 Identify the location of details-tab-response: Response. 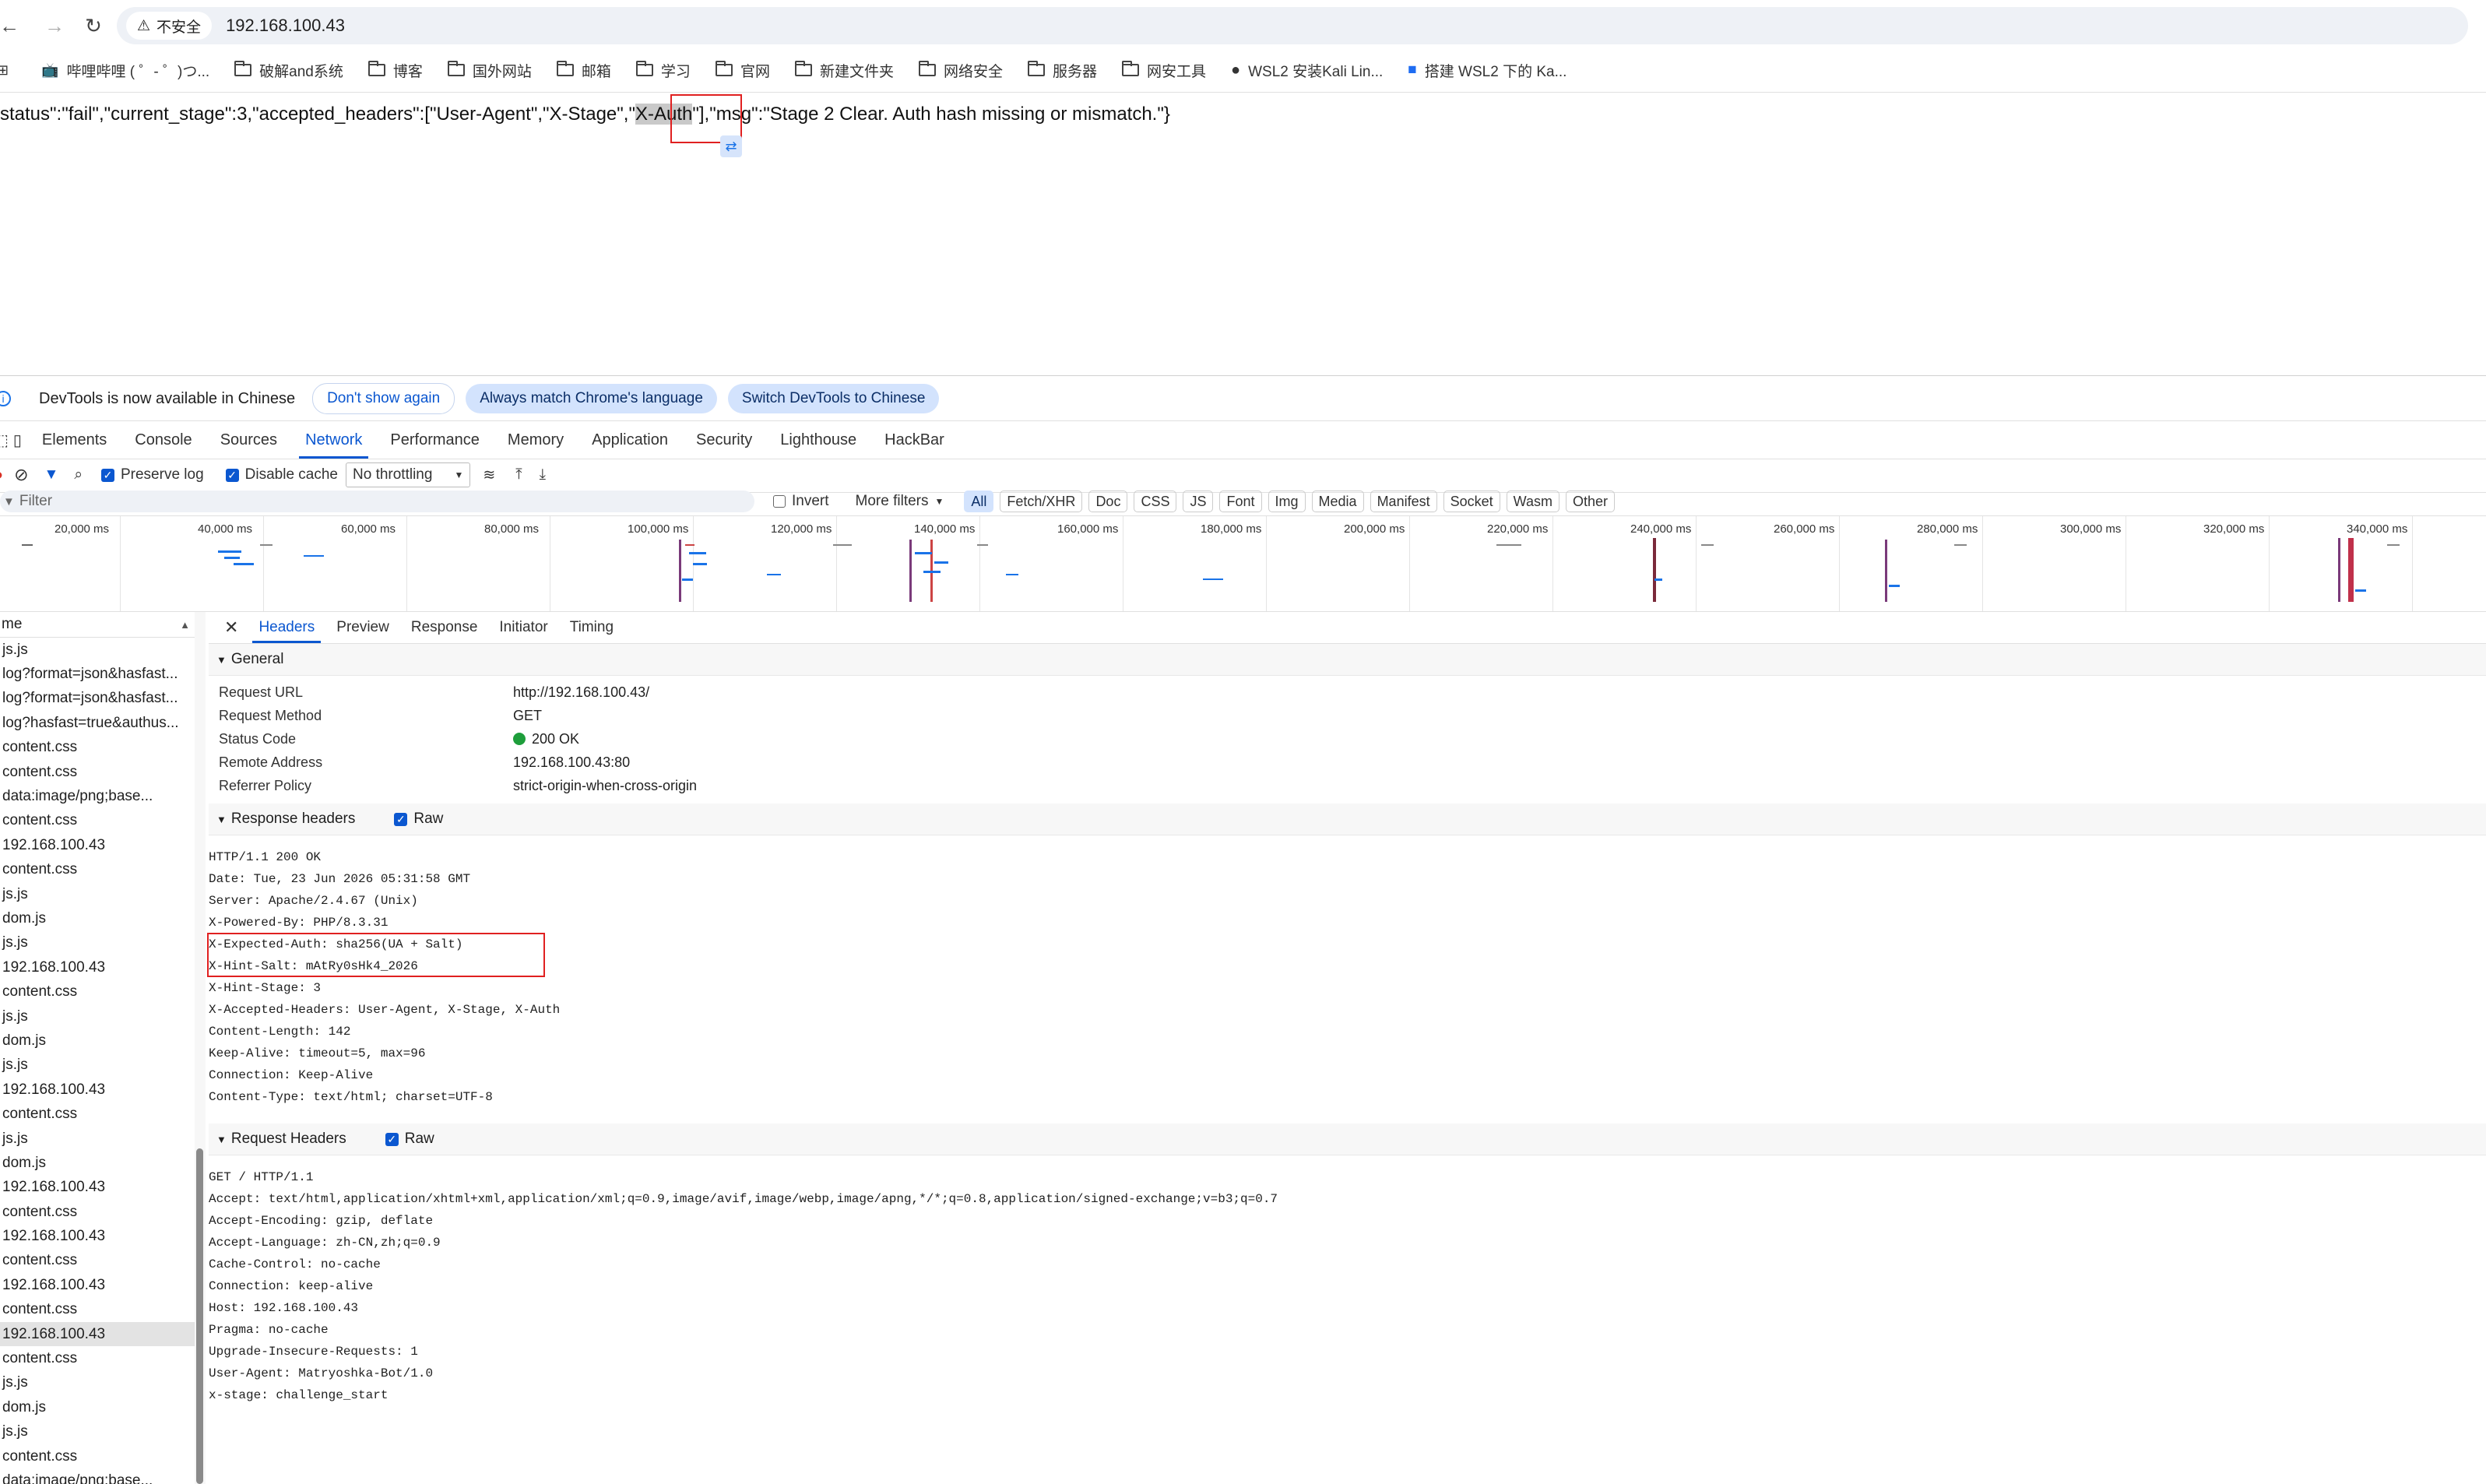
(445, 628).